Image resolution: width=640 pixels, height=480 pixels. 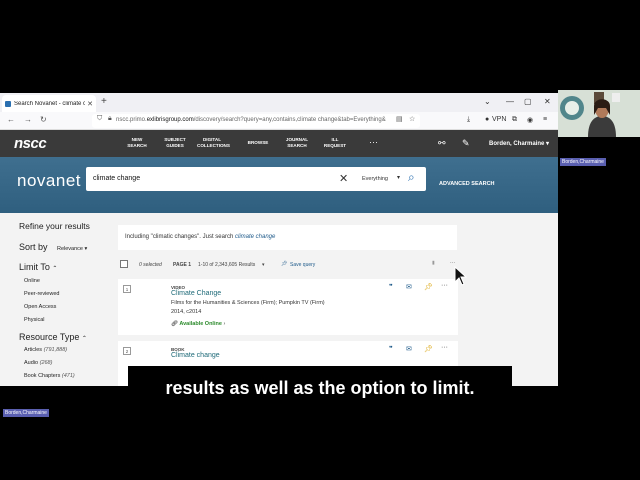 I want to click on type-articles: Articles (791,888), so click(x=45, y=350).